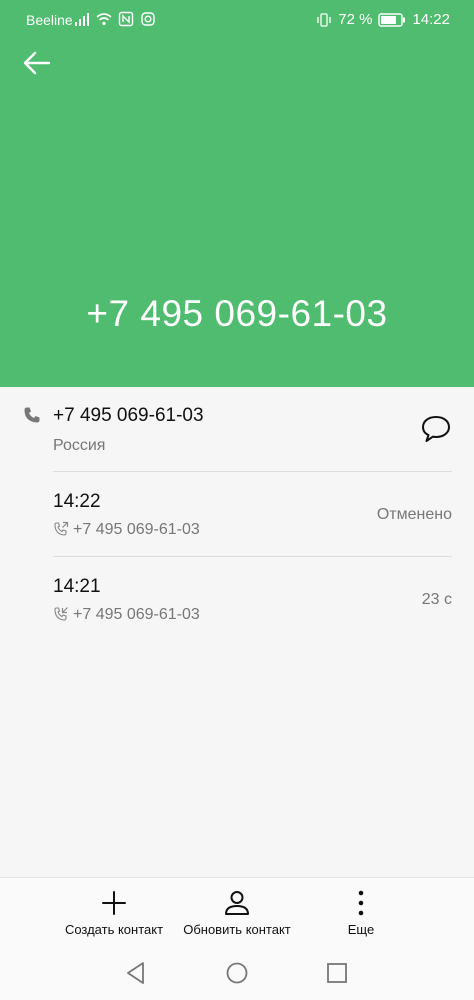 This screenshot has width=474, height=1000. What do you see at coordinates (126, 19) in the screenshot?
I see `nfc-icon` at bounding box center [126, 19].